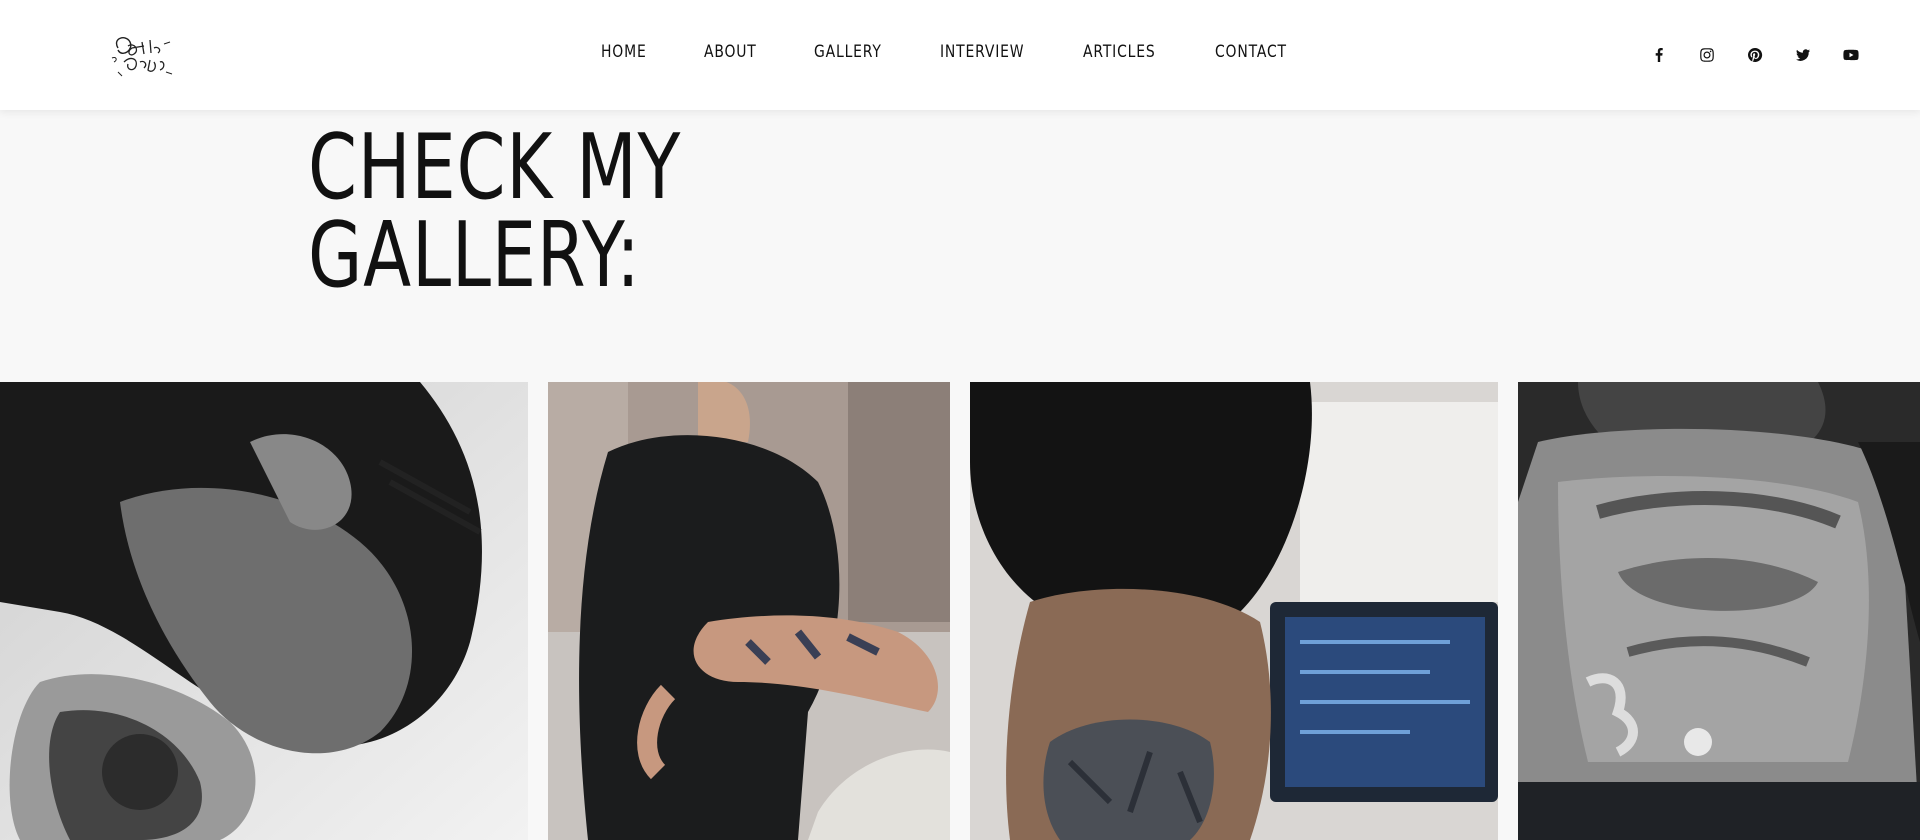  Describe the element at coordinates (624, 55) in the screenshot. I see `nav-home: HOME` at that location.